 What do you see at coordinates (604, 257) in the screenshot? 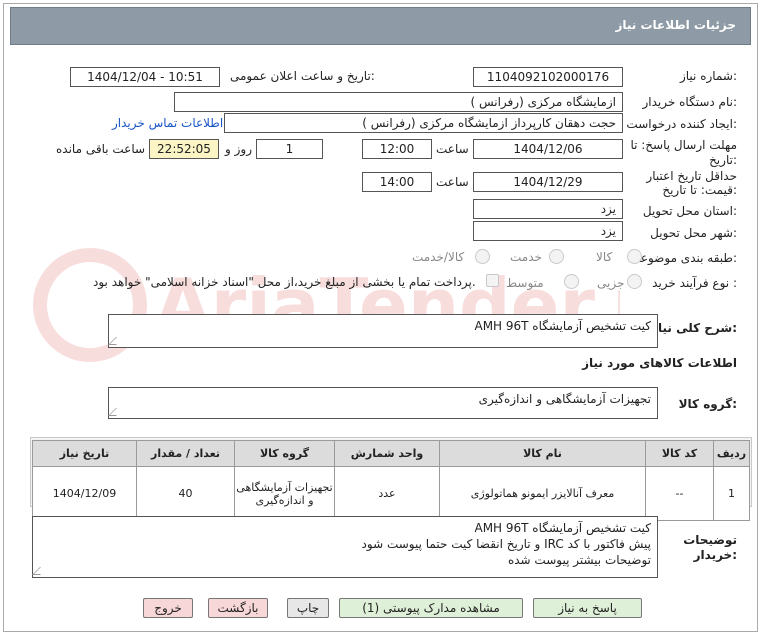
I see `category-goods-label: کالا` at bounding box center [604, 257].